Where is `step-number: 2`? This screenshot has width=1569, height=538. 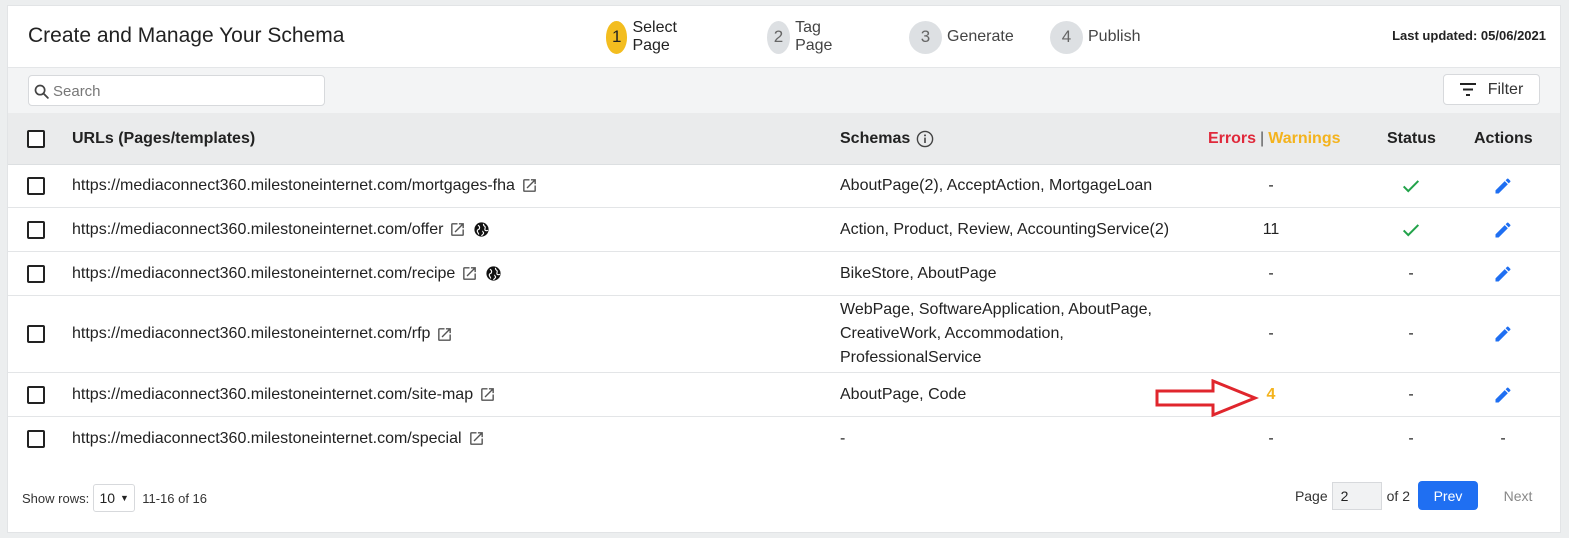
step-number: 2 is located at coordinates (779, 37).